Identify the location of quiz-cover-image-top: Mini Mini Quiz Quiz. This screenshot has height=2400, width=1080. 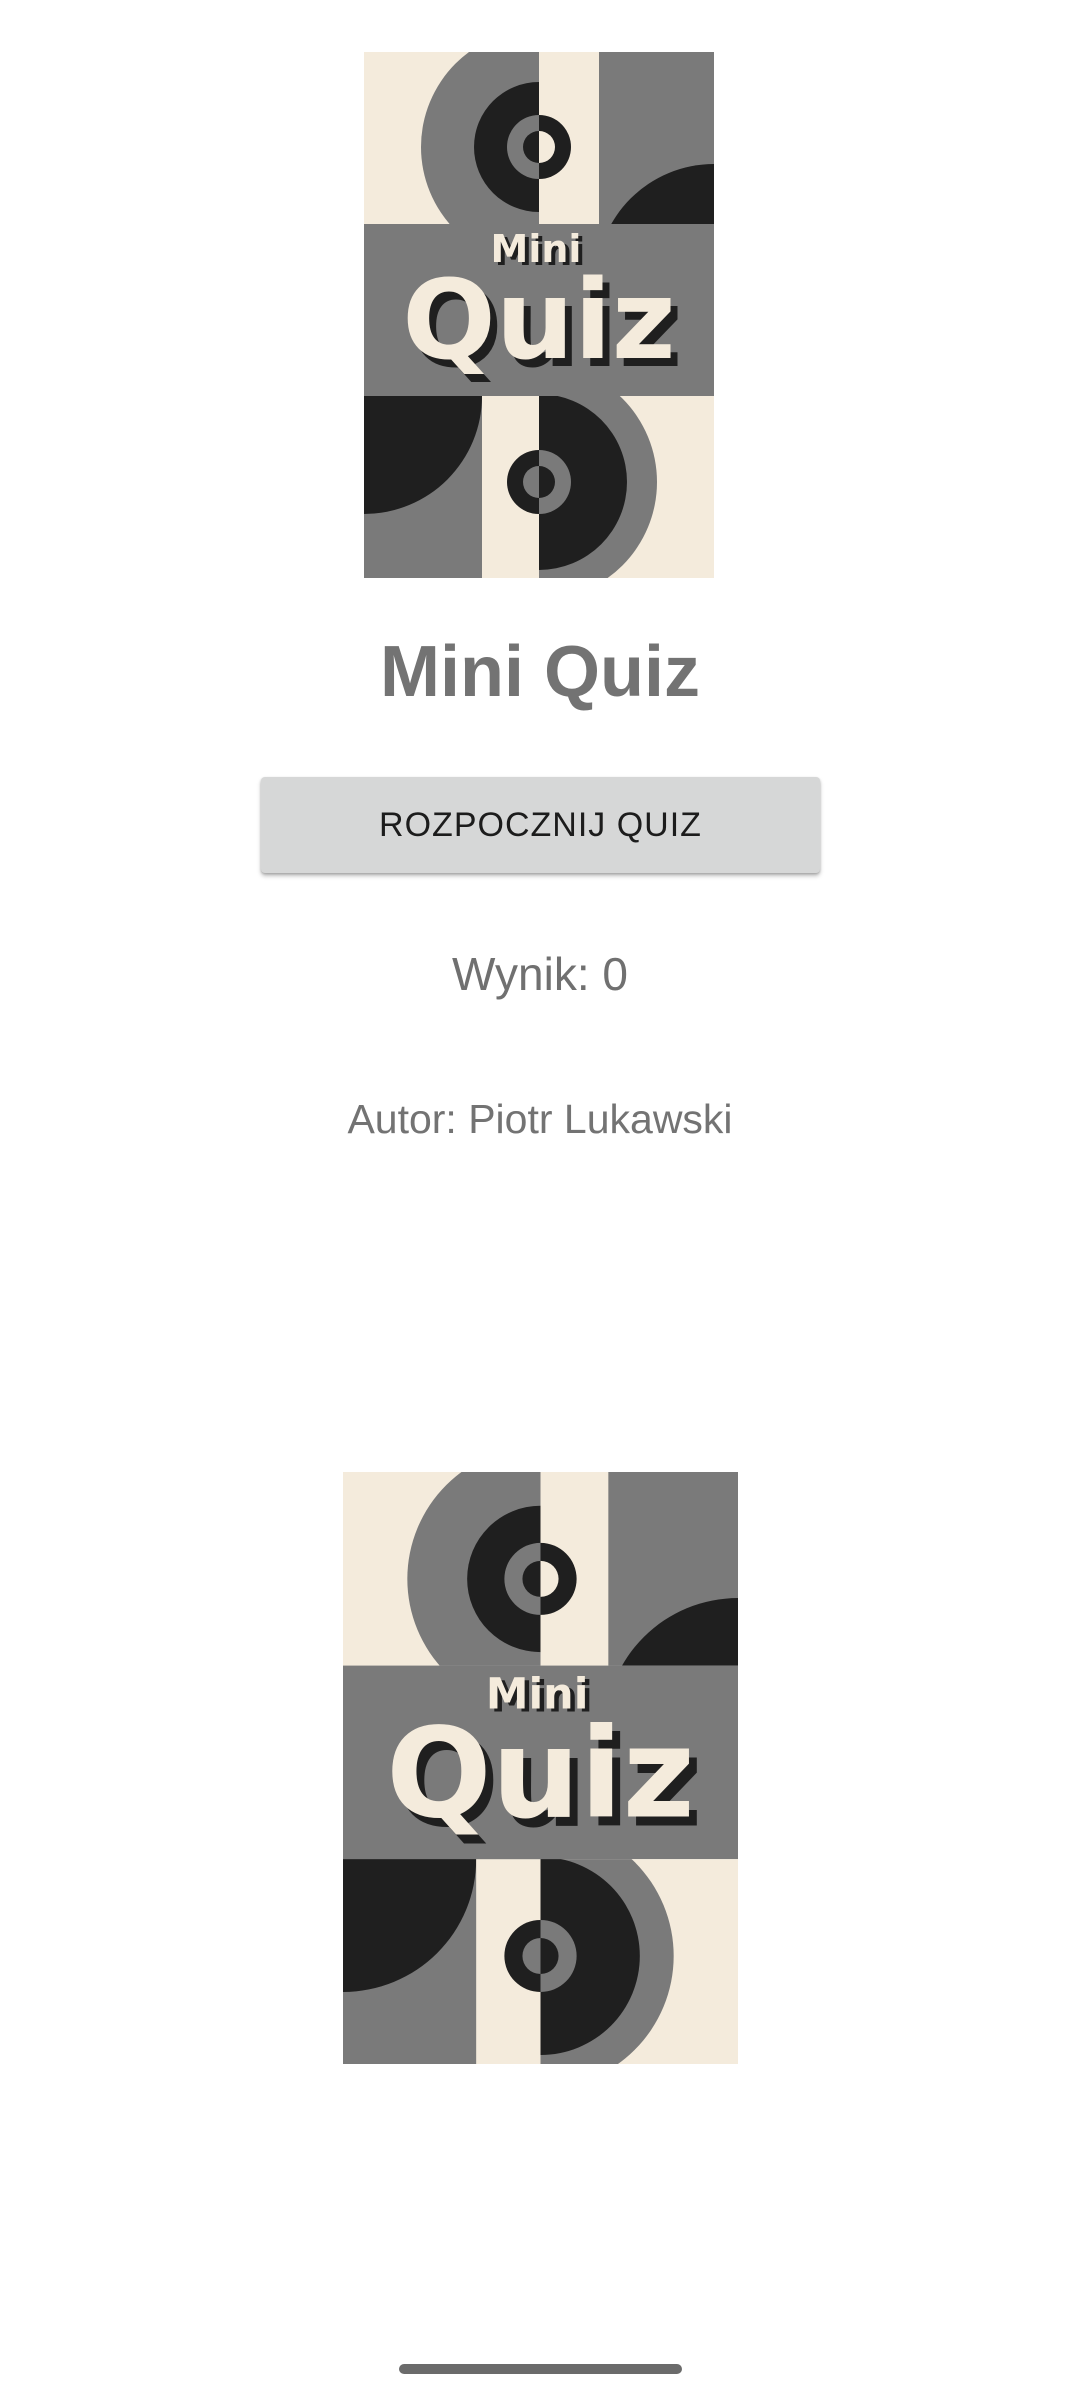
(539, 315).